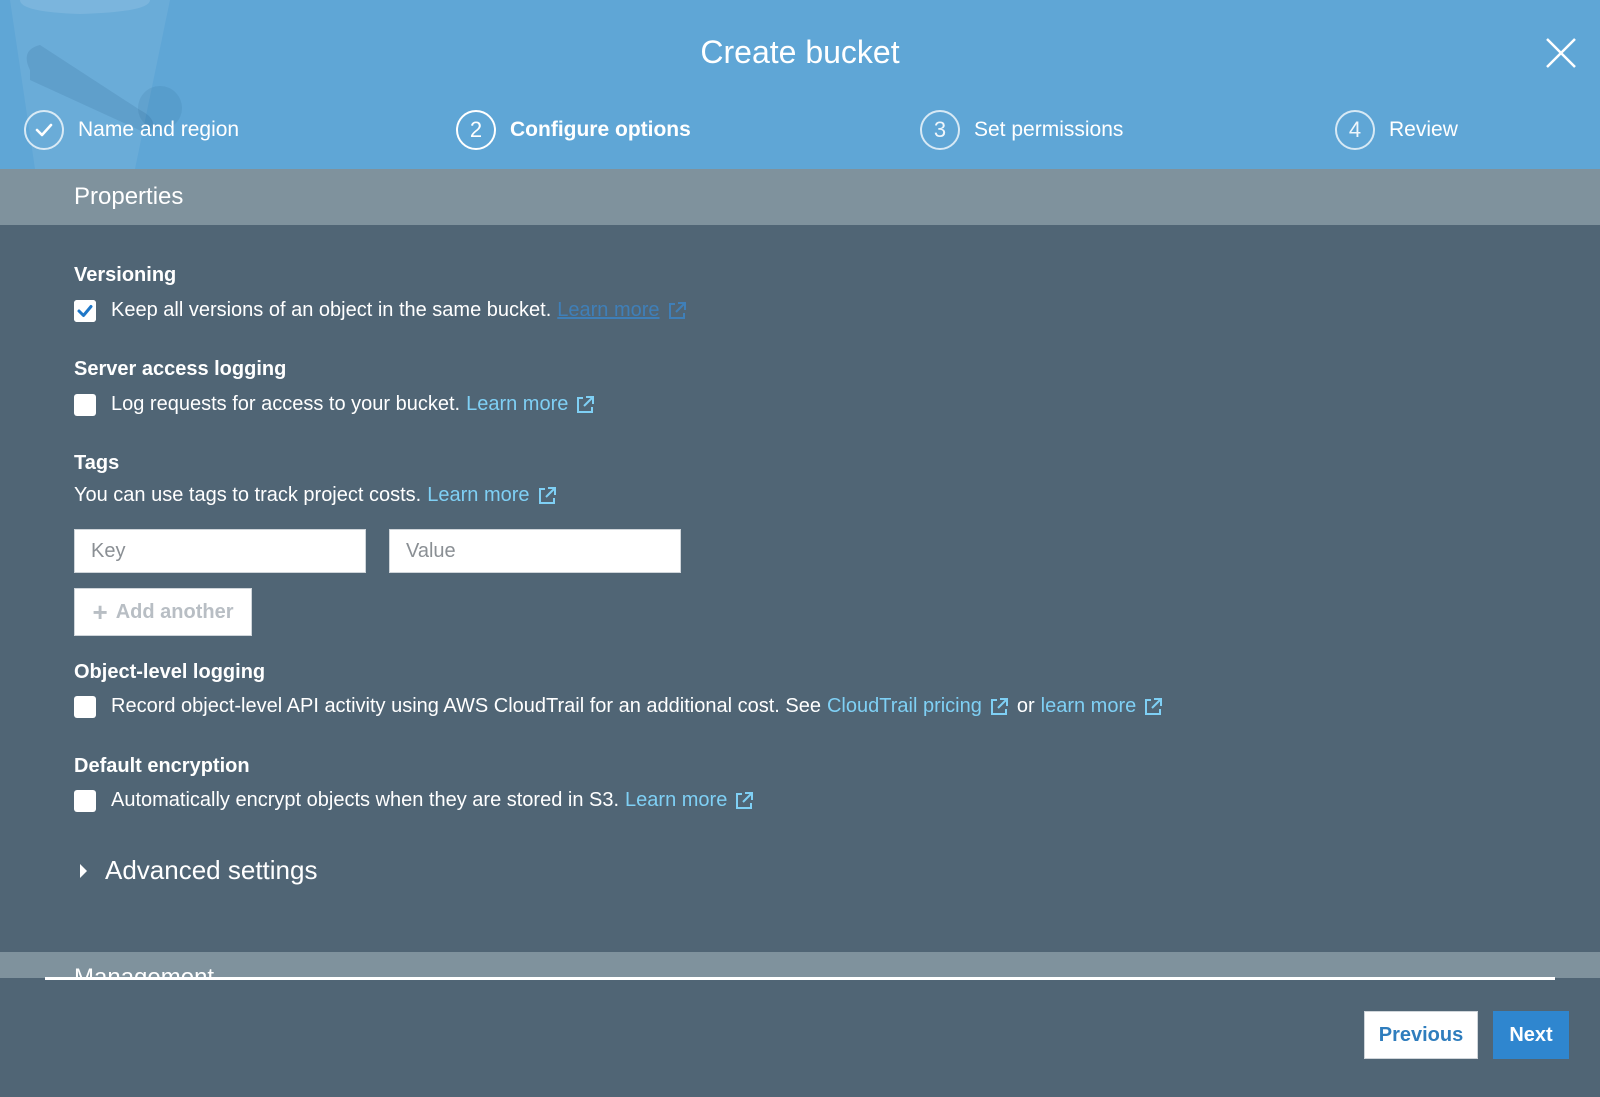  What do you see at coordinates (918, 706) in the screenshot?
I see `cloudtrail-pricing-link: CloudTrail pricing` at bounding box center [918, 706].